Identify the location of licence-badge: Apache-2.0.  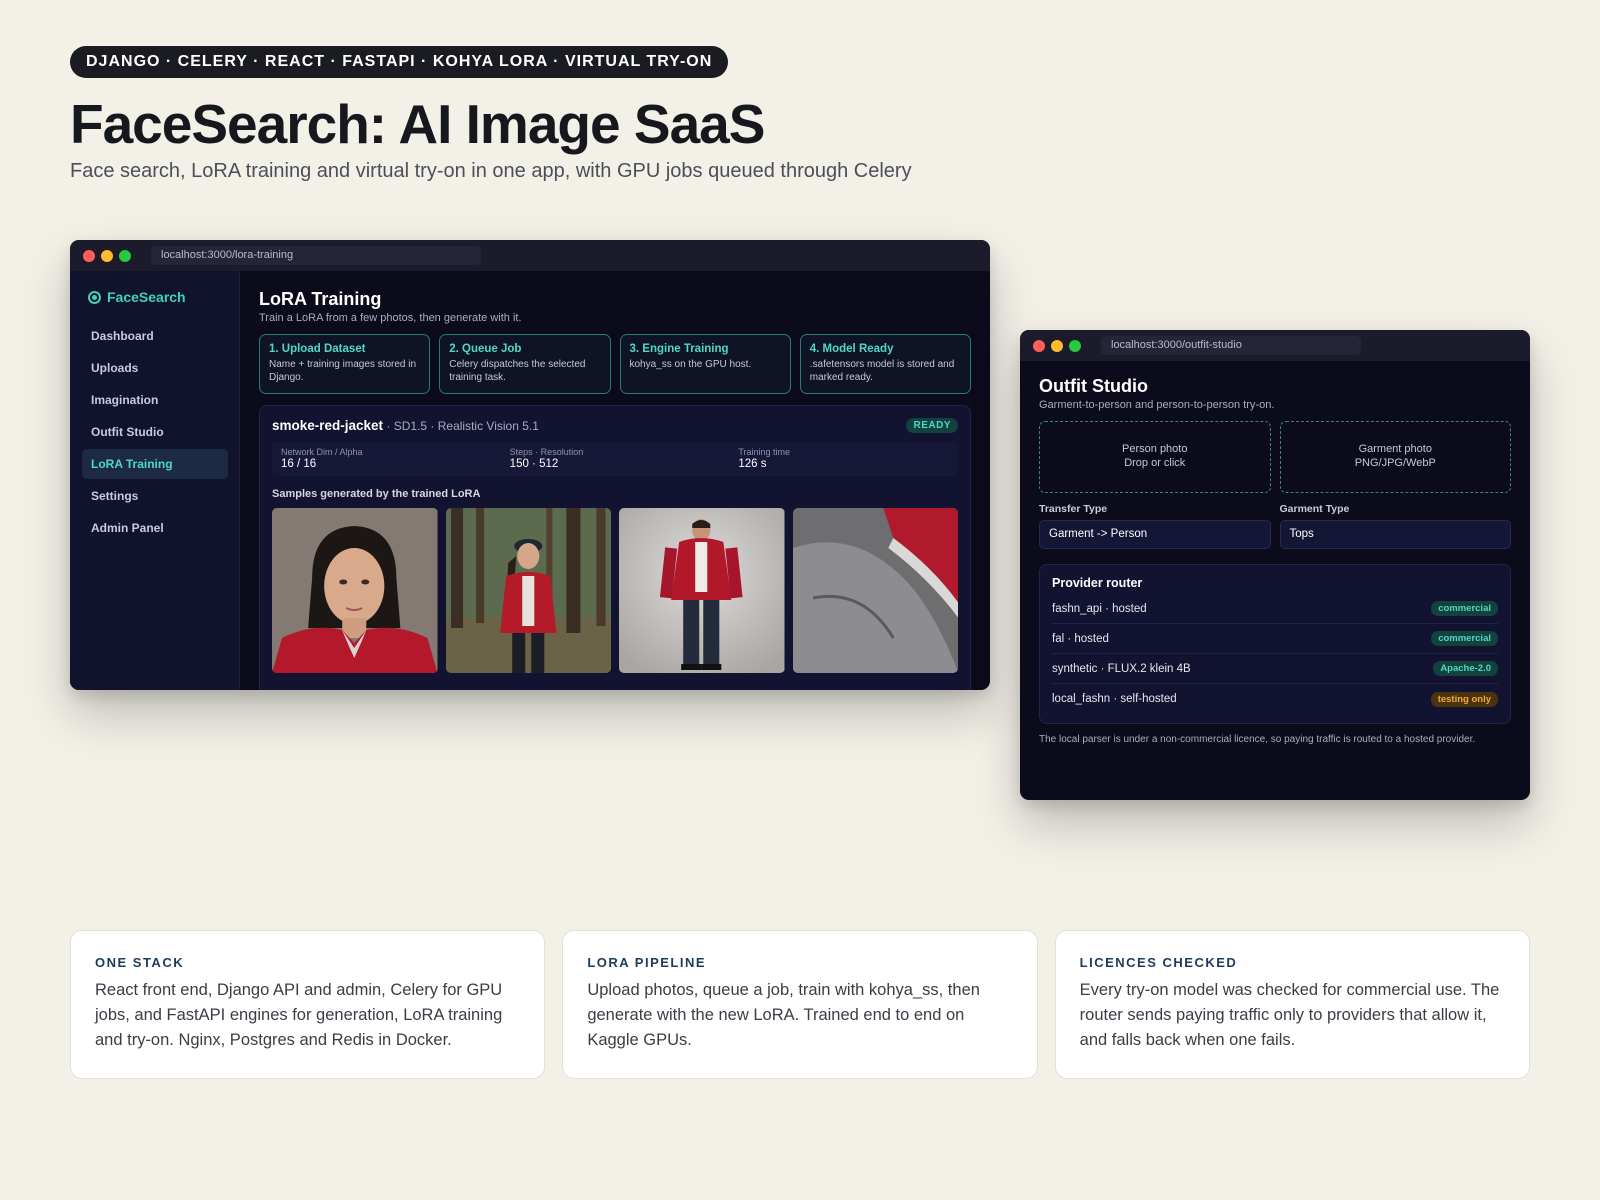
(1465, 668).